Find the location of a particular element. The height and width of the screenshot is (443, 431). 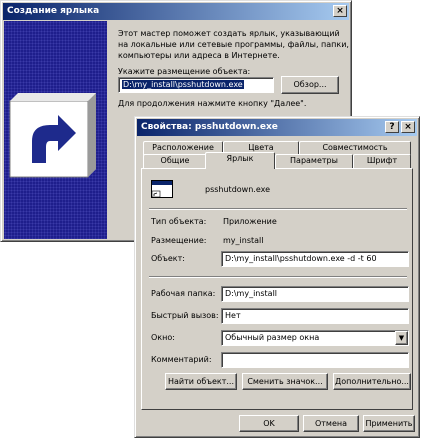

properties-title-bar: Свойства: psshutdown.exe ? × is located at coordinates (277, 127).